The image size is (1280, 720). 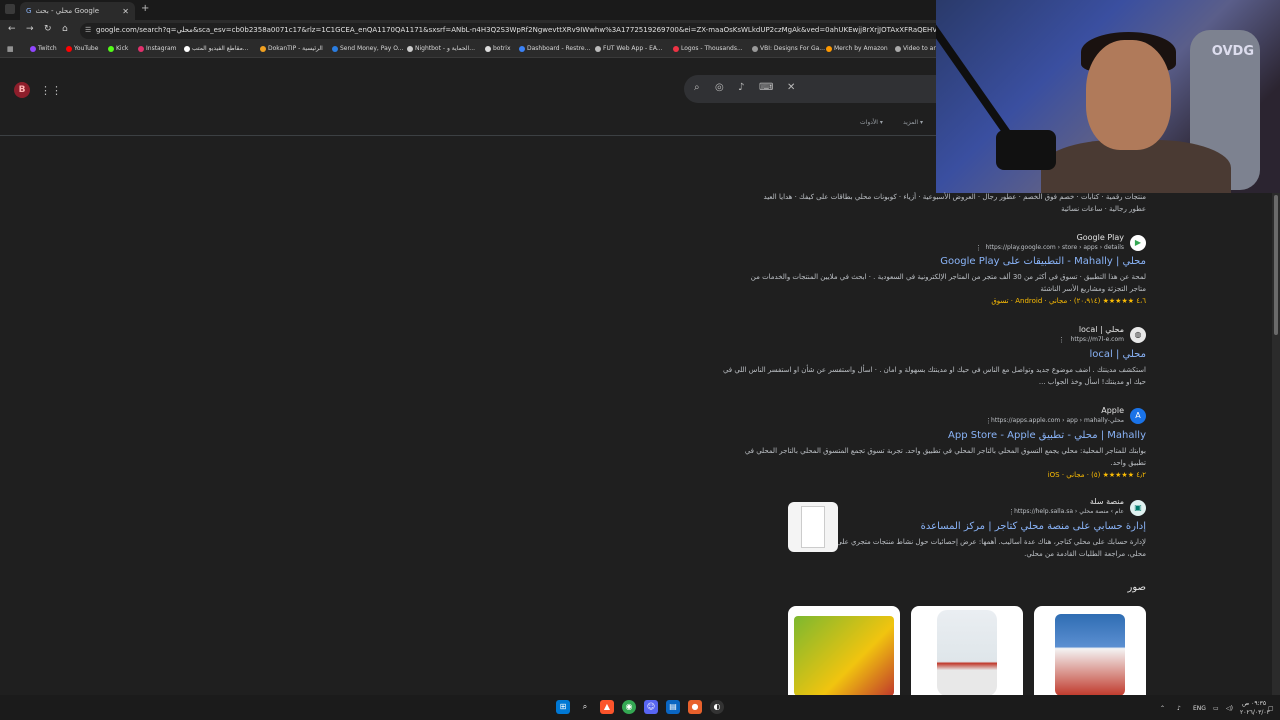 I want to click on result-title: Mahally | محلي - تطبيق App Store - Apple, so click(x=1047, y=435).